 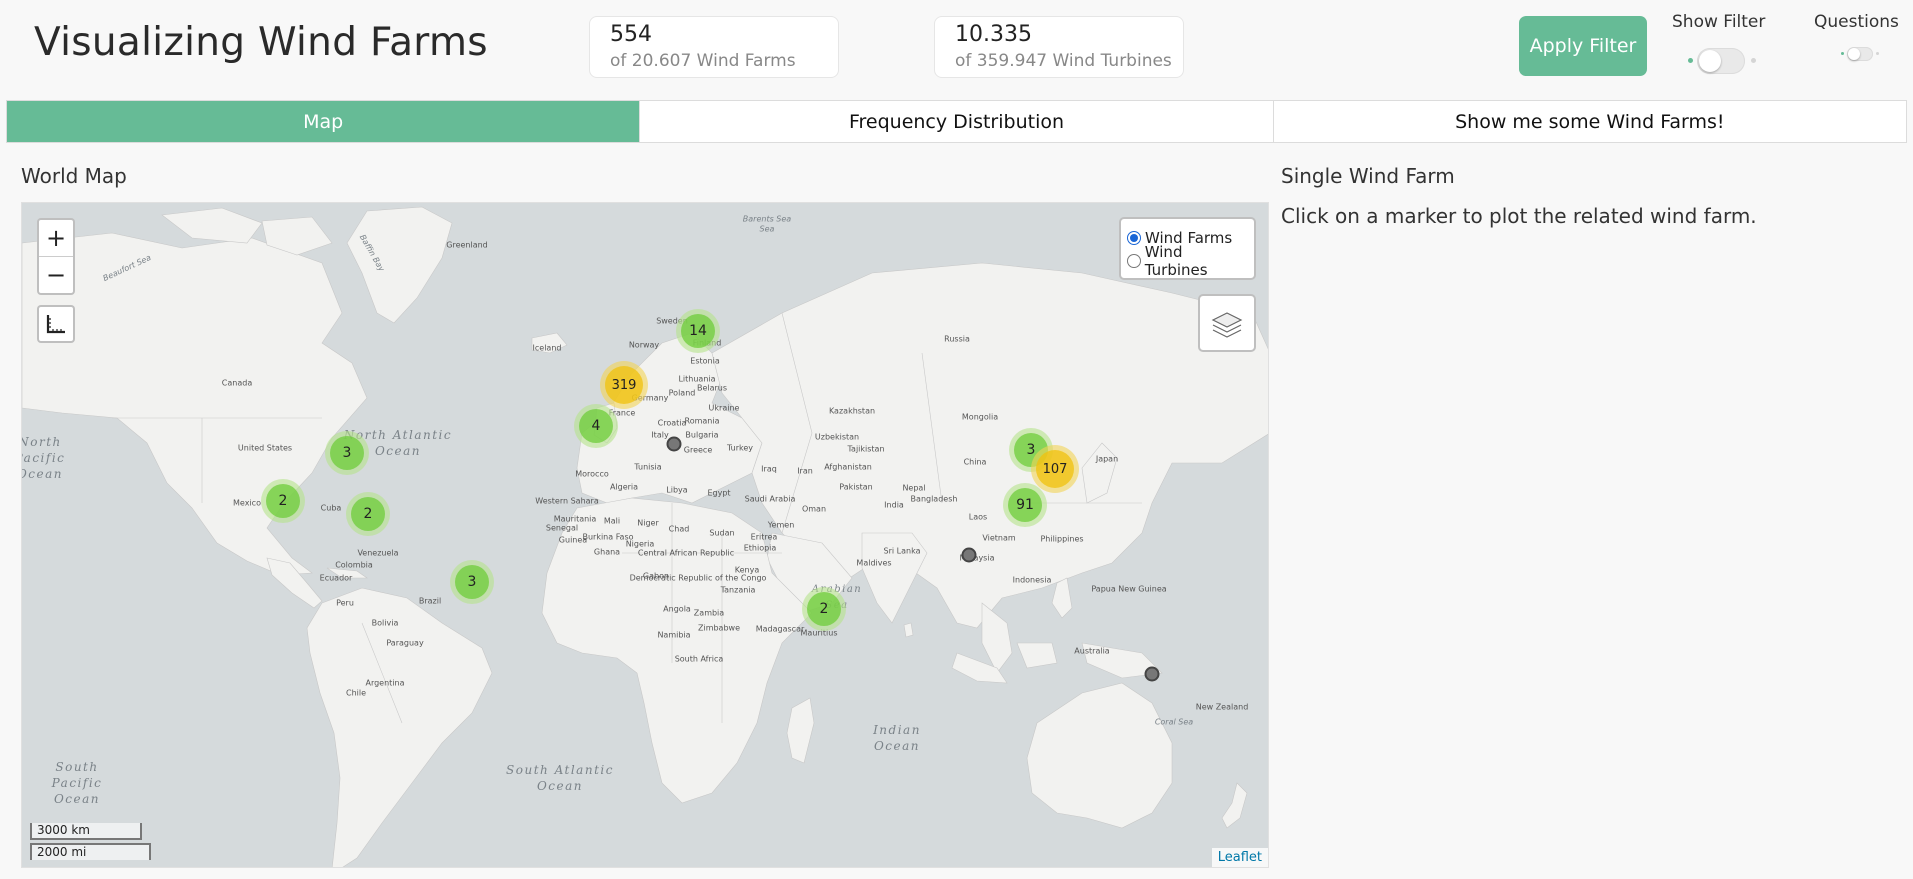 I want to click on country-label: Philippines, so click(x=1062, y=539).